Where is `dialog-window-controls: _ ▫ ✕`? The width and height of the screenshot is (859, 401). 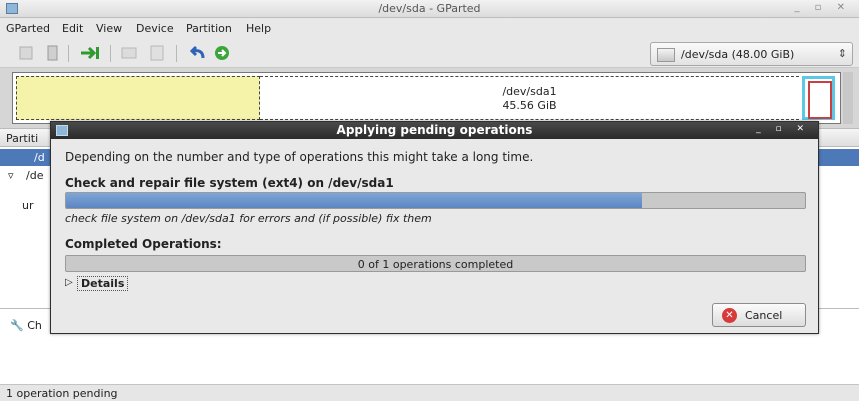 dialog-window-controls: _ ▫ ✕ is located at coordinates (783, 129).